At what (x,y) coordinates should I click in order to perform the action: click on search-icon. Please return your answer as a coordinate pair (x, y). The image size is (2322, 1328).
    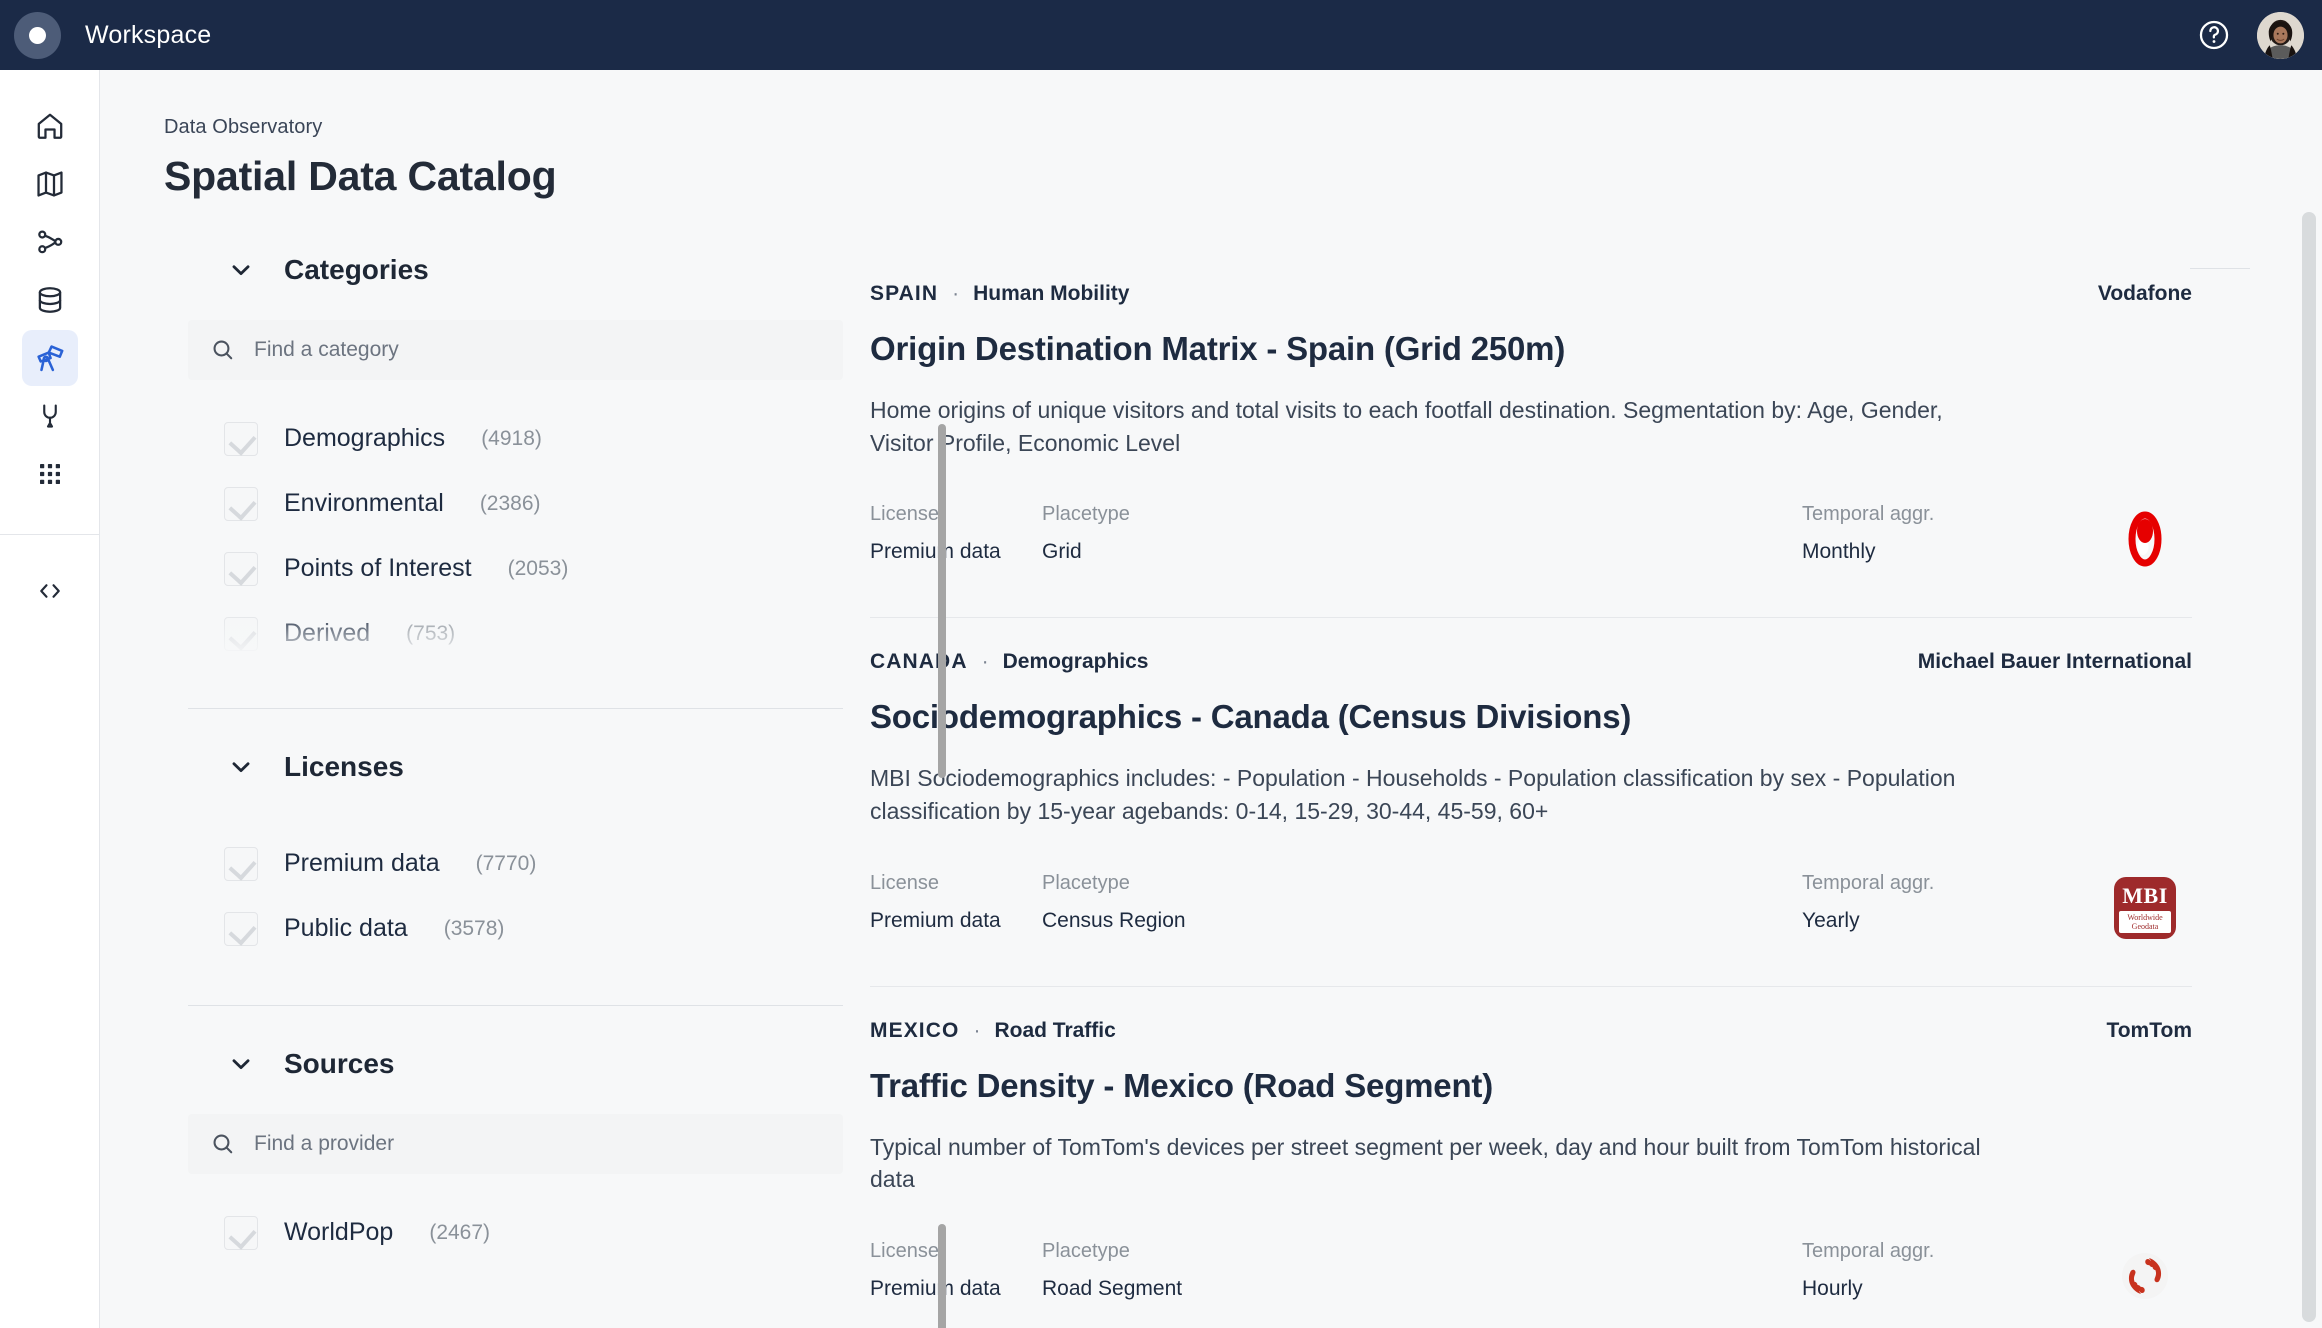
    Looking at the image, I should click on (223, 1144).